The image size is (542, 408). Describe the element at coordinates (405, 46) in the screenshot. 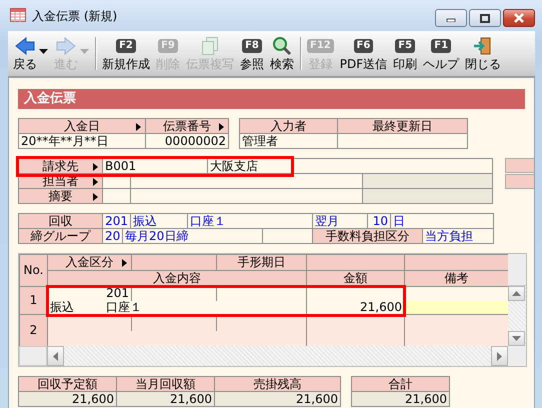

I see `function-key-icon: F5` at that location.